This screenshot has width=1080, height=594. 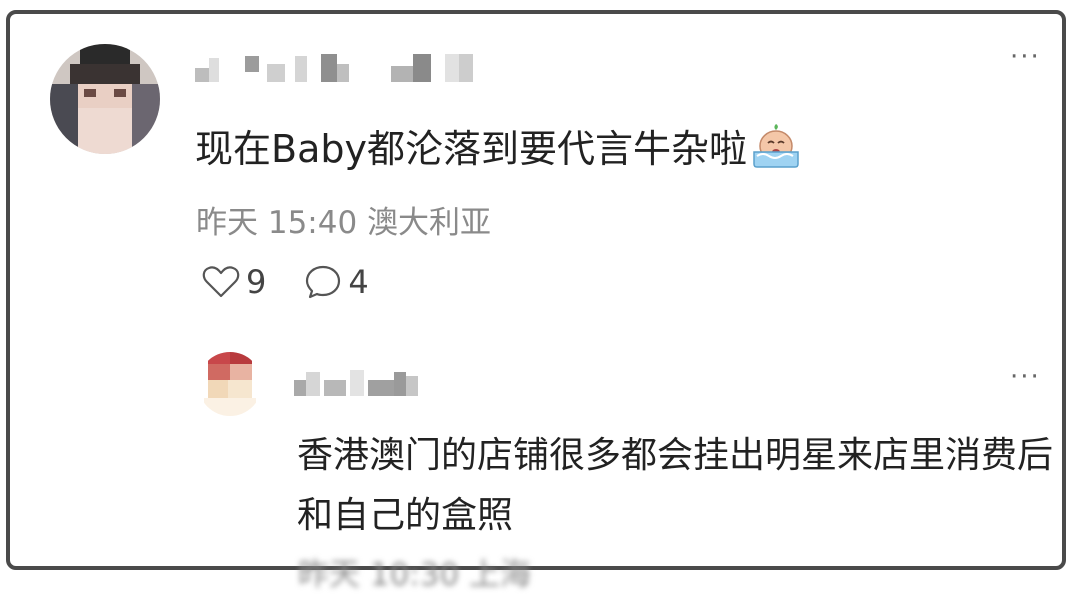 I want to click on reply-more-options-button: ···, so click(x=1025, y=377).